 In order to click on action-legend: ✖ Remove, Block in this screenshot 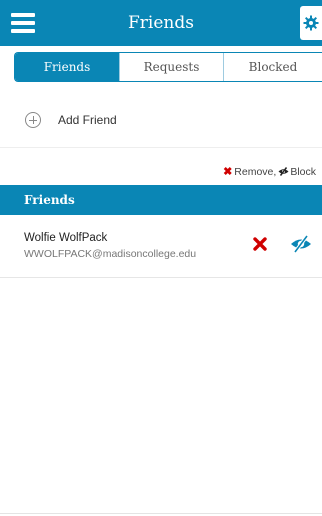, I will do `click(269, 172)`.